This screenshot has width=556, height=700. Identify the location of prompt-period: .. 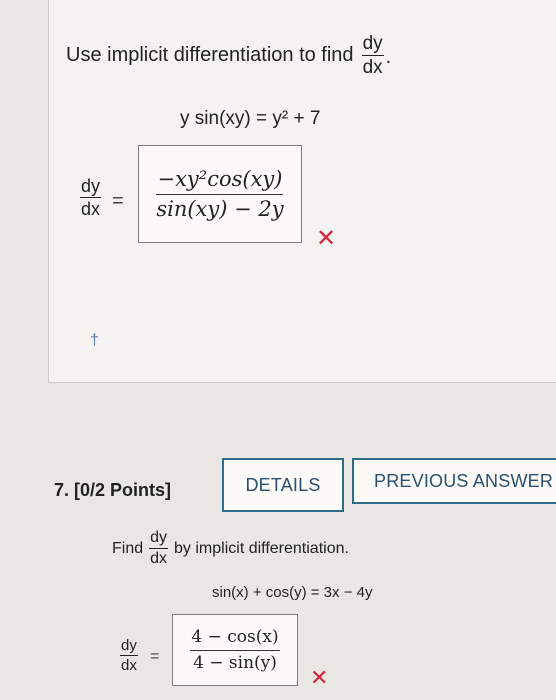
(388, 57).